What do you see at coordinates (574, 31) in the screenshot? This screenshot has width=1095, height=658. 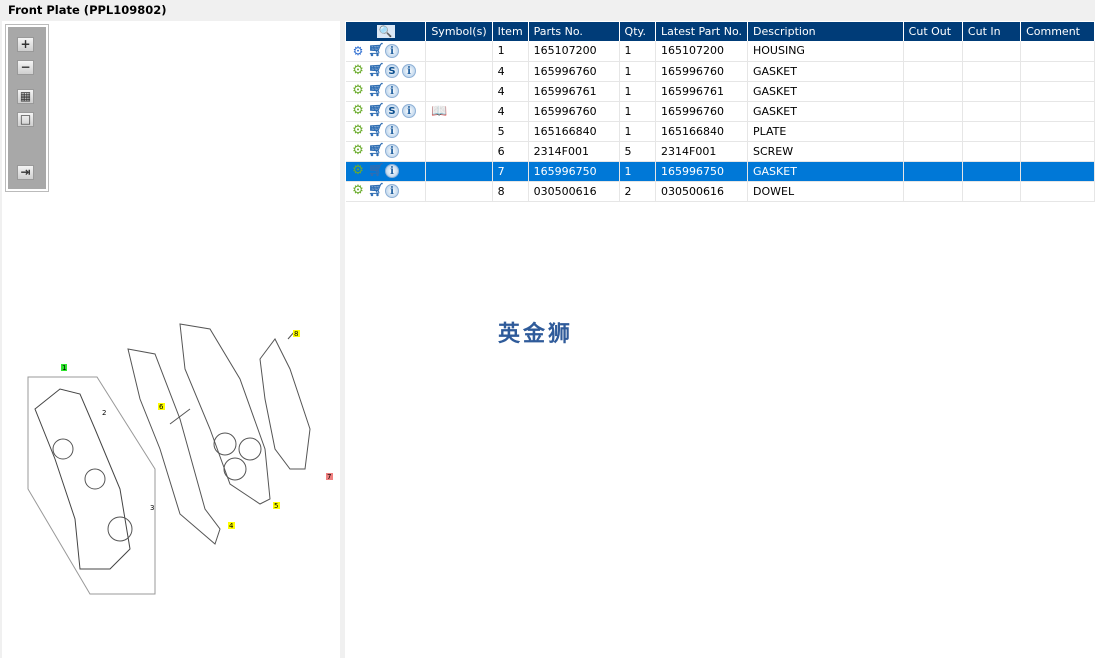 I see `column-header-parts-no: Parts No.` at bounding box center [574, 31].